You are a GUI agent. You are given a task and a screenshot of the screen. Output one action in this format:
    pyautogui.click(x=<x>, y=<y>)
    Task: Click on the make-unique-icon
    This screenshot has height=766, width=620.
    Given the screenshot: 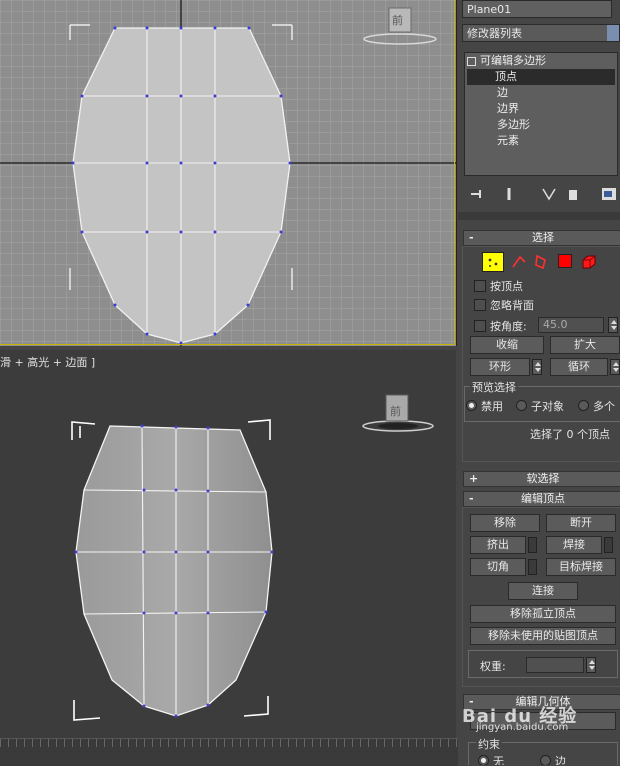 What is the action you would take?
    pyautogui.click(x=549, y=194)
    